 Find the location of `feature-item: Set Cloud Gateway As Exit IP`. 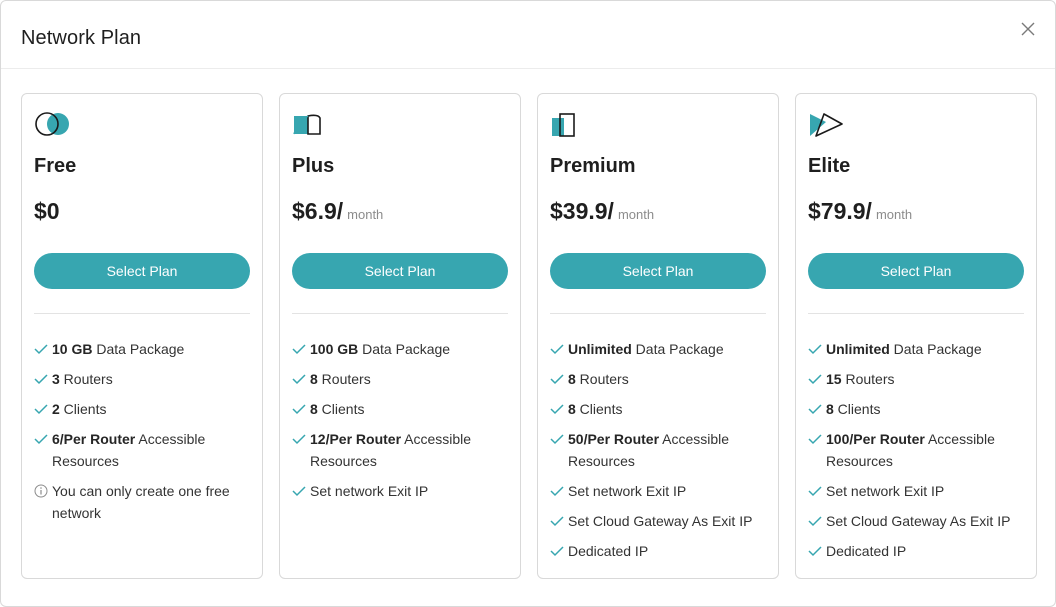

feature-item: Set Cloud Gateway As Exit IP is located at coordinates (918, 521).